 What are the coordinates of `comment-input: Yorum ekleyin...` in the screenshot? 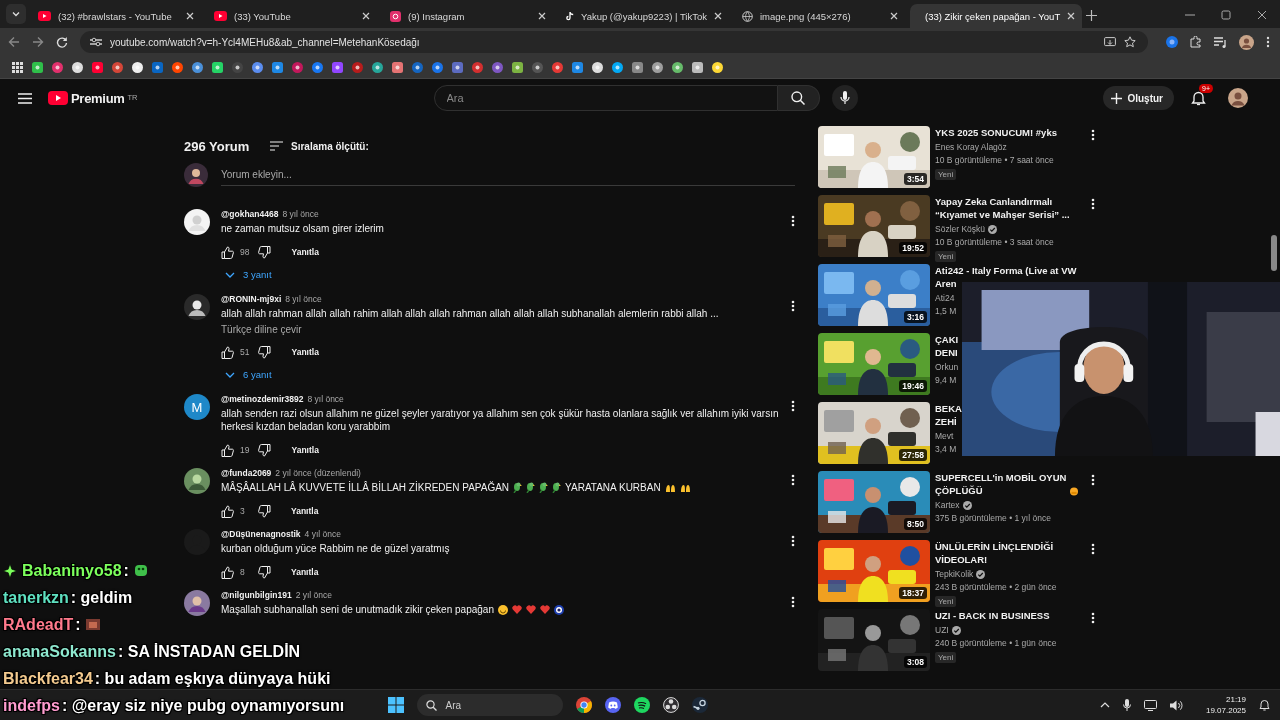 It's located at (508, 175).